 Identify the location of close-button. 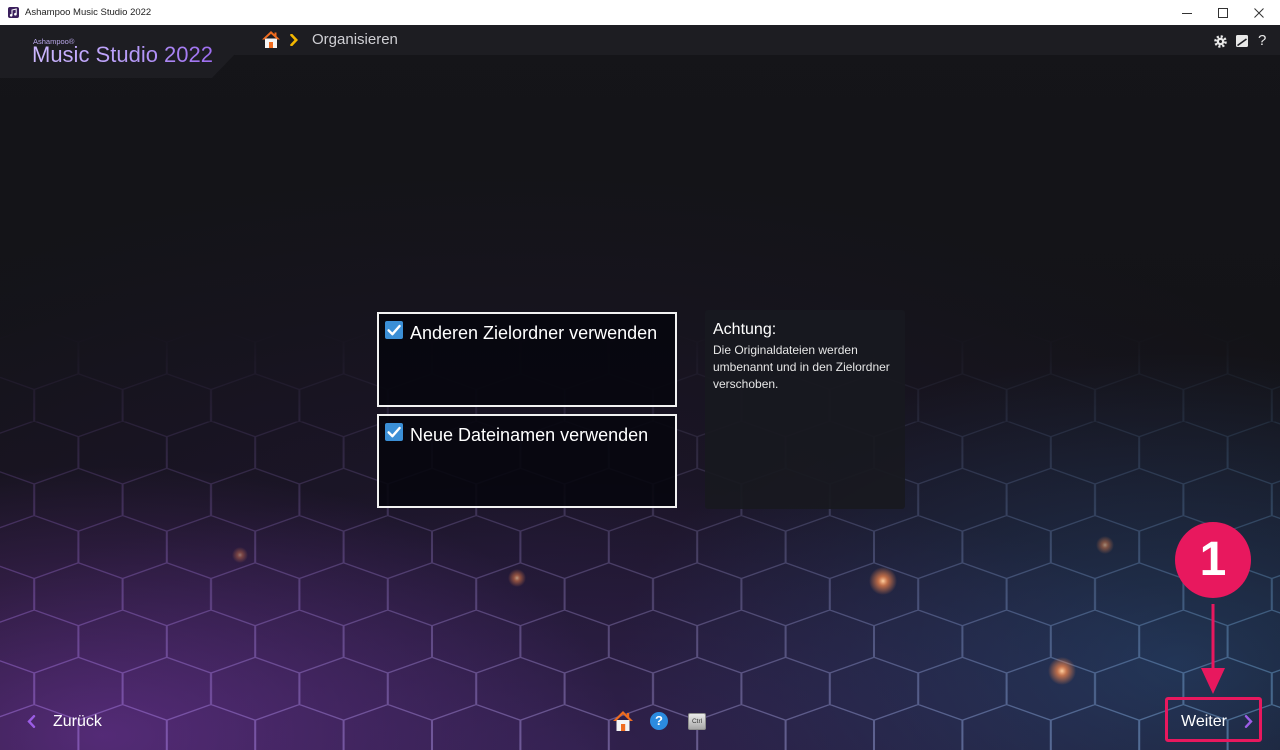
(1259, 12).